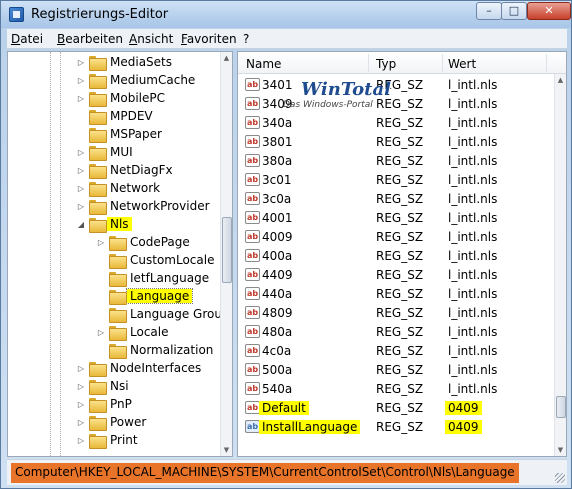 The image size is (572, 489). I want to click on maximize-button: □, so click(514, 11).